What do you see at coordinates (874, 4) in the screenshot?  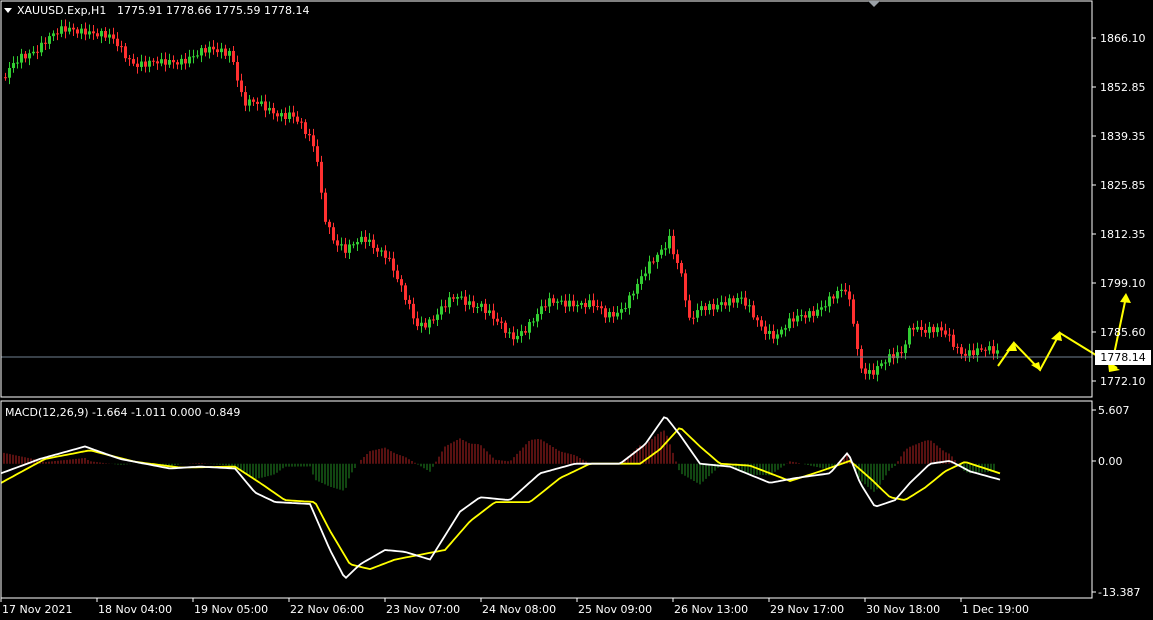 I see `scroll-marker-icon` at bounding box center [874, 4].